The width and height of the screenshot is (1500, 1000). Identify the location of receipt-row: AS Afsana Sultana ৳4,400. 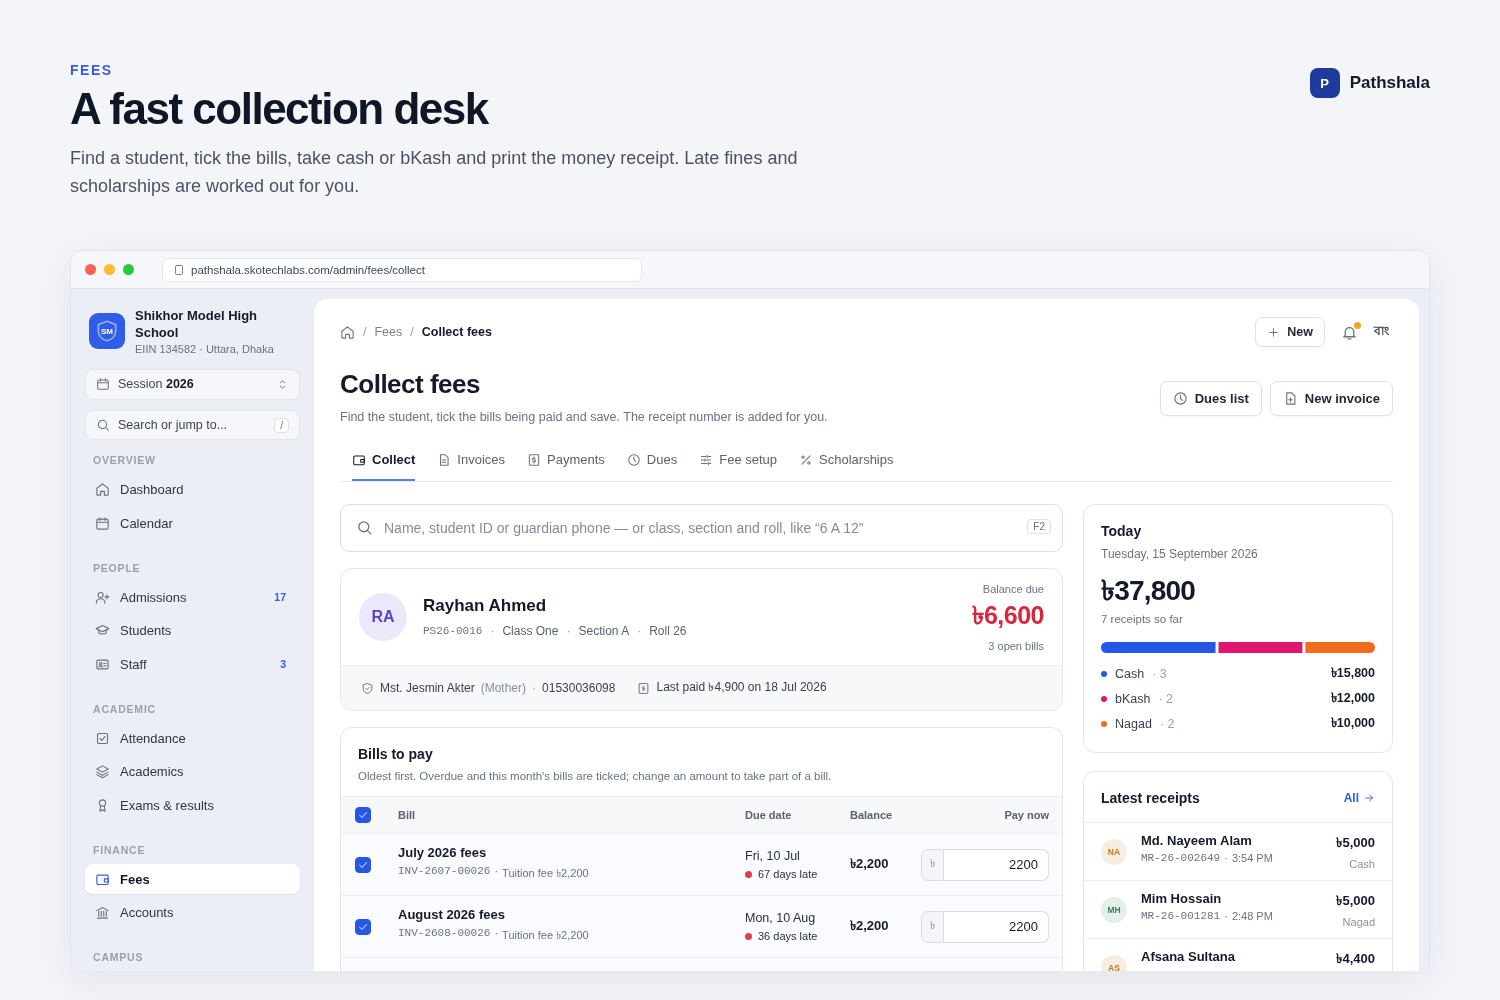
(1238, 954).